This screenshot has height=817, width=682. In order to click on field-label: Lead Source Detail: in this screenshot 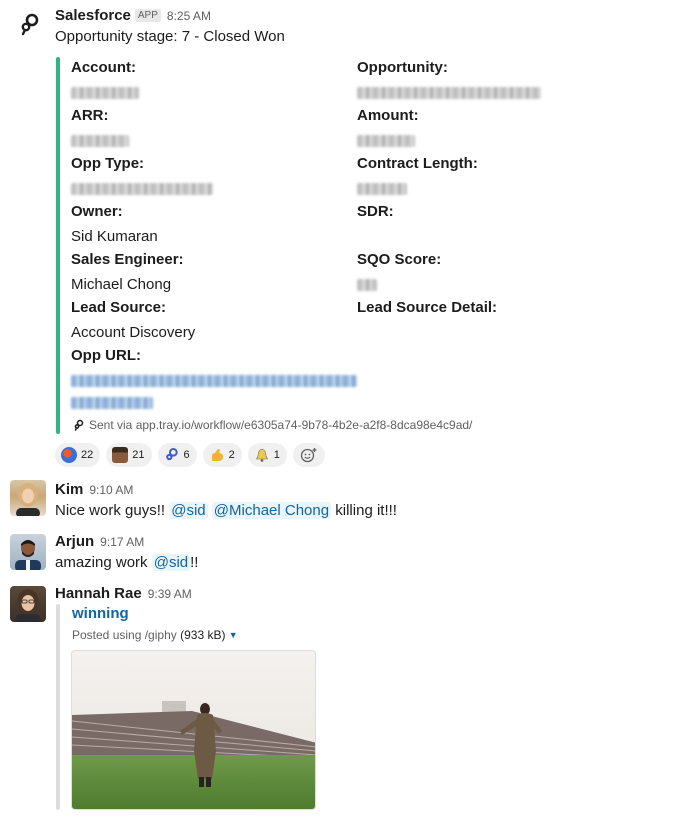, I will do `click(427, 307)`.